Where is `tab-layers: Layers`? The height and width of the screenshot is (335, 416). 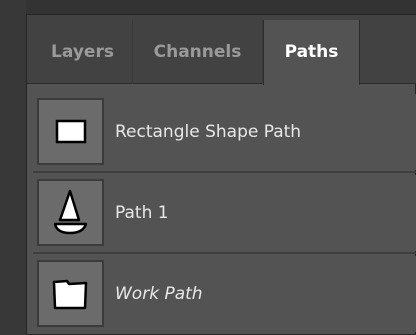 tab-layers: Layers is located at coordinates (83, 52).